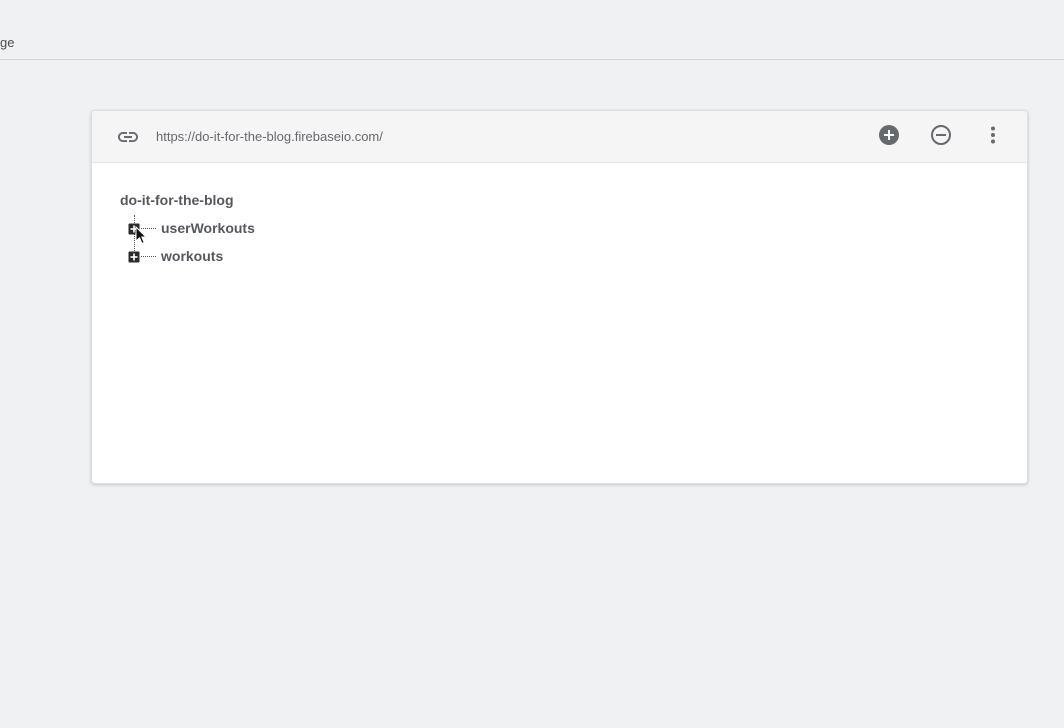  I want to click on more-options-button, so click(993, 137).